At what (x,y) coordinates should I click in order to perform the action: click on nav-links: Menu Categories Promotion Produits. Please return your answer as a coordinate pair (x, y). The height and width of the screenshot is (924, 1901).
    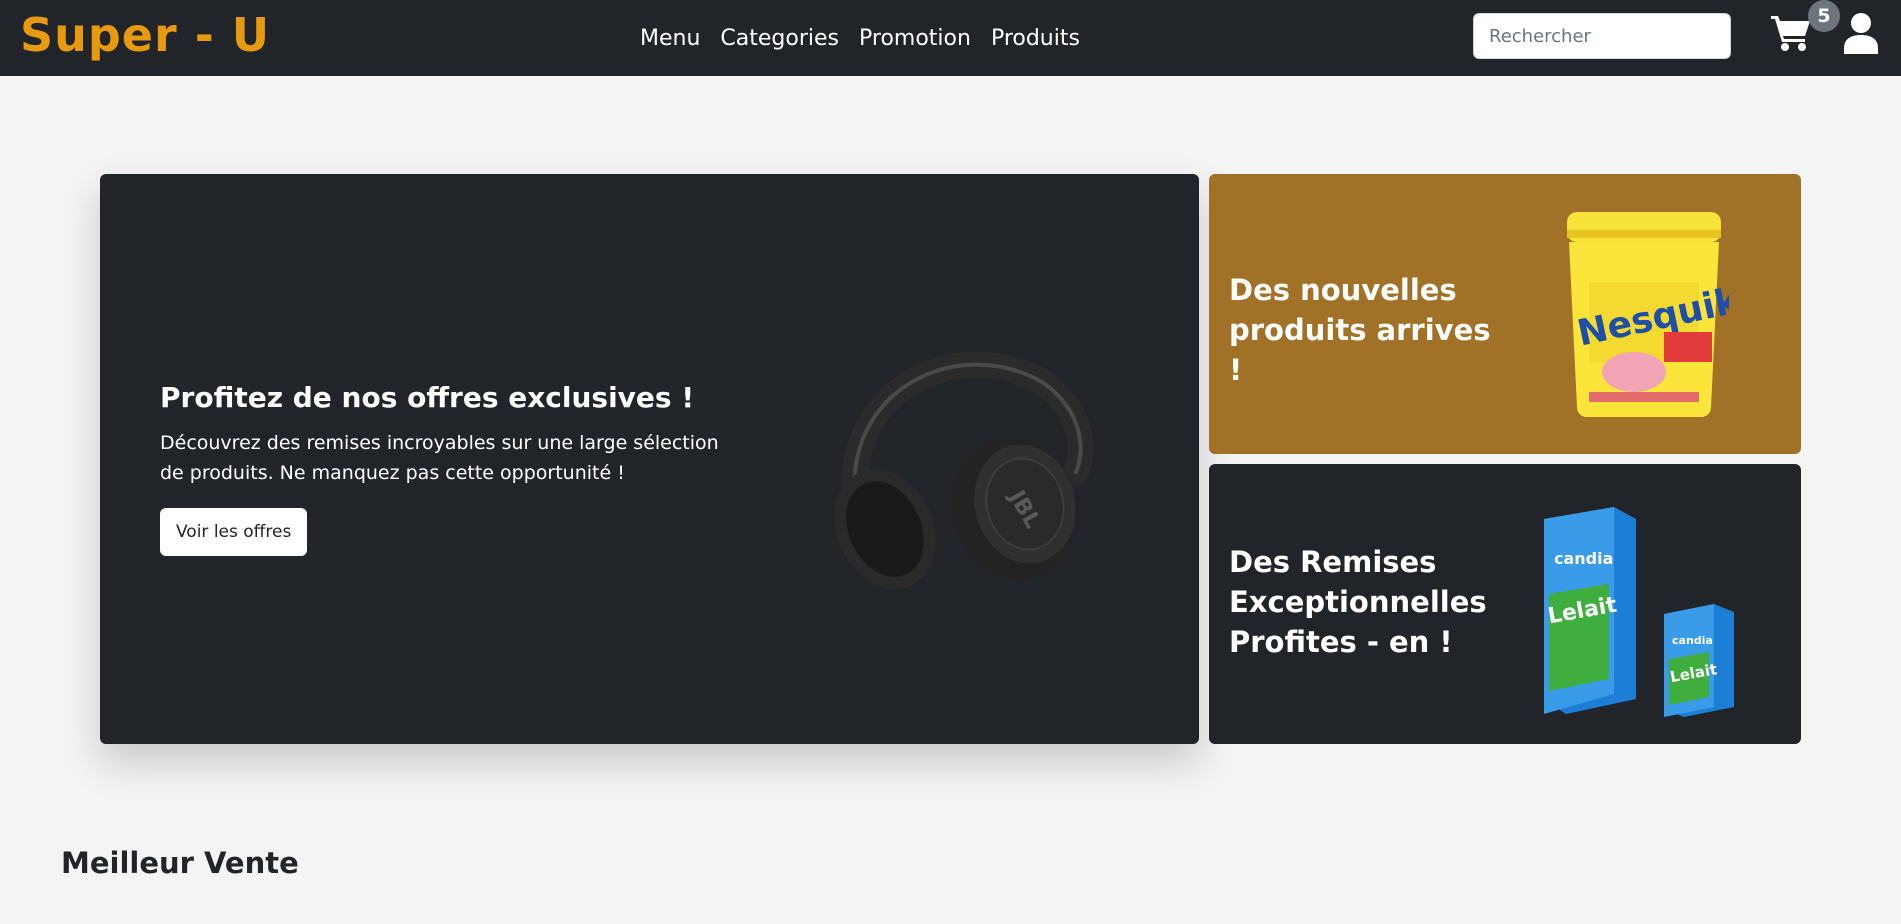
    Looking at the image, I should click on (860, 38).